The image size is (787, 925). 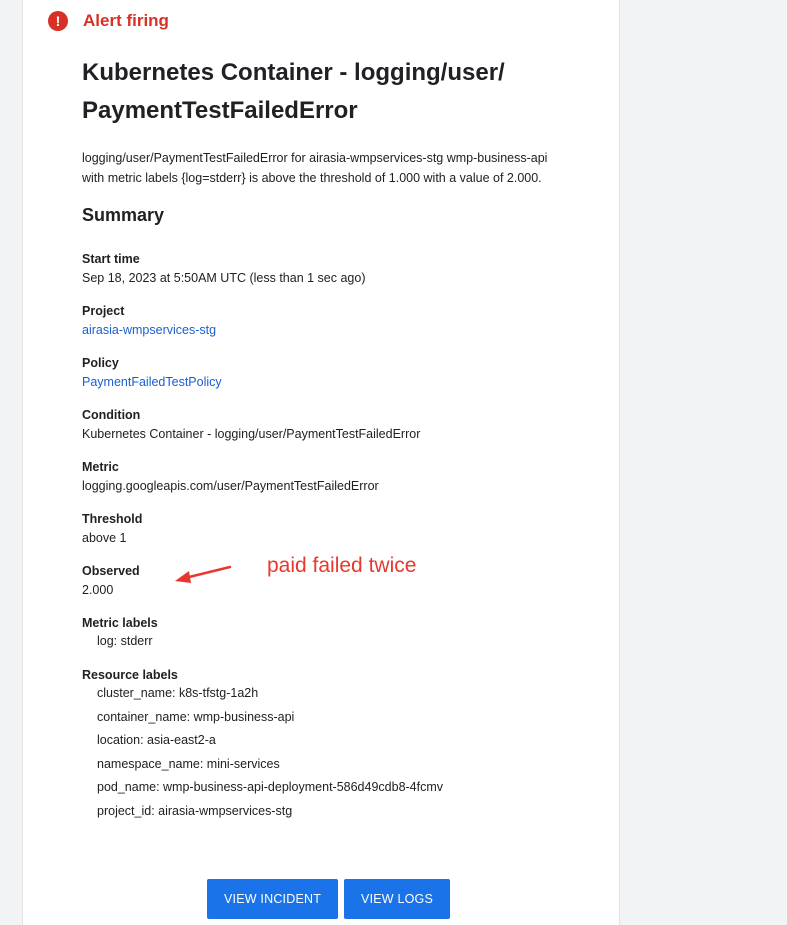 What do you see at coordinates (397, 899) in the screenshot?
I see `view-logs-button: VIEW LOGS` at bounding box center [397, 899].